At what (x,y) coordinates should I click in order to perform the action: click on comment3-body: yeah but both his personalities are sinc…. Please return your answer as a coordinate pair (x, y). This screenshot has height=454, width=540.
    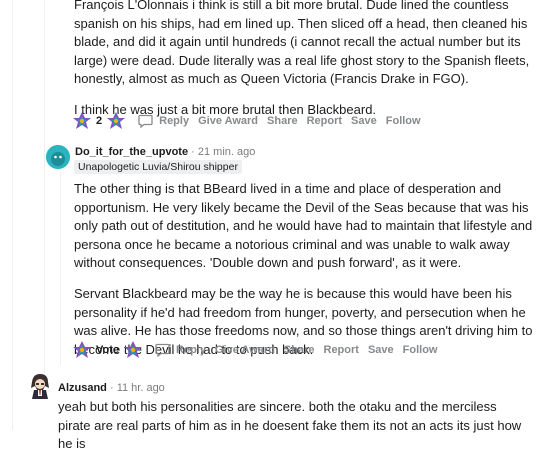
    Looking at the image, I should click on (293, 426).